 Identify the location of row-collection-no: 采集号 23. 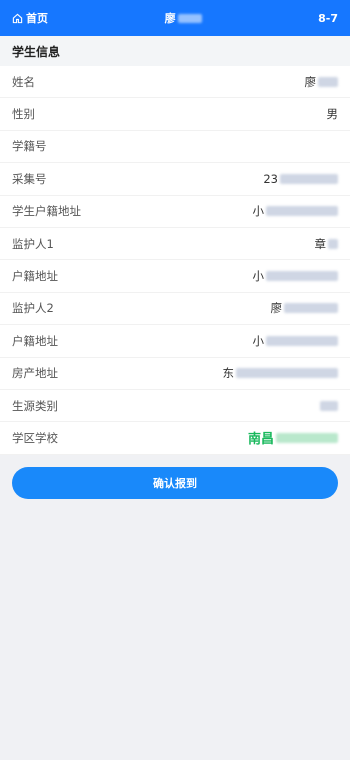
(175, 179).